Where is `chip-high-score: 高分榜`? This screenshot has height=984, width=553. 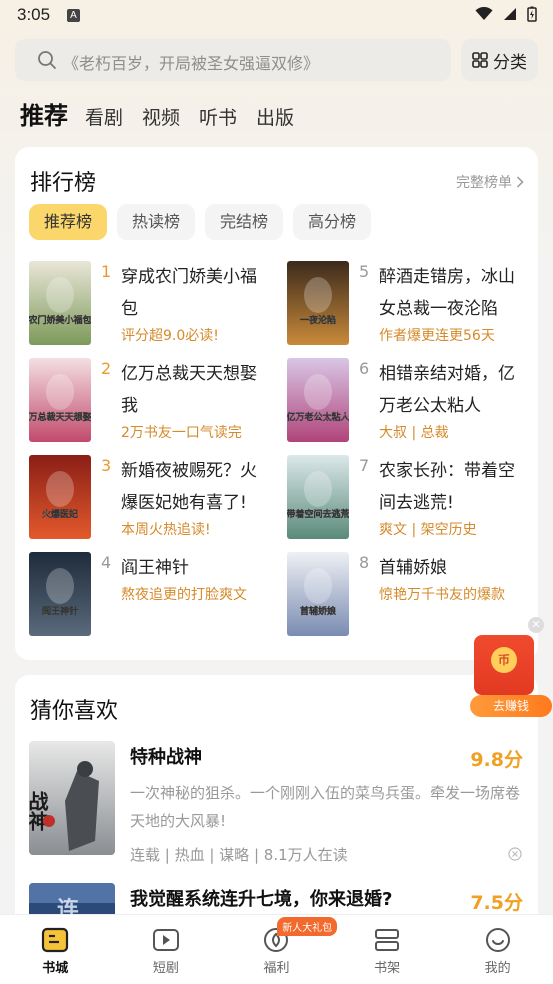
chip-high-score: 高分榜 is located at coordinates (332, 222).